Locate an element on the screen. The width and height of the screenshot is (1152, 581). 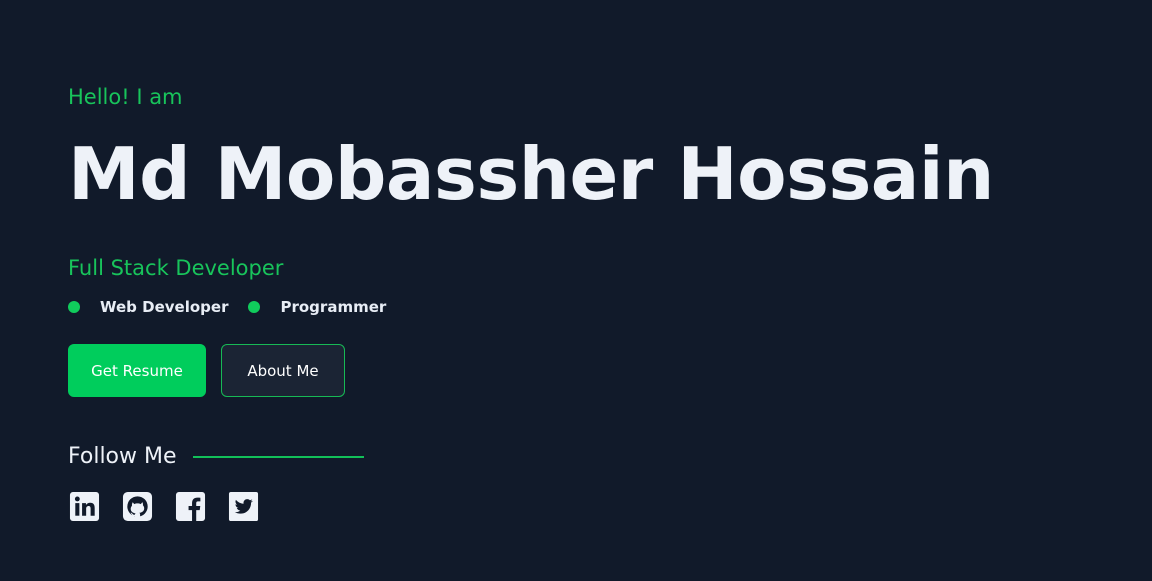
github-icon is located at coordinates (137, 506).